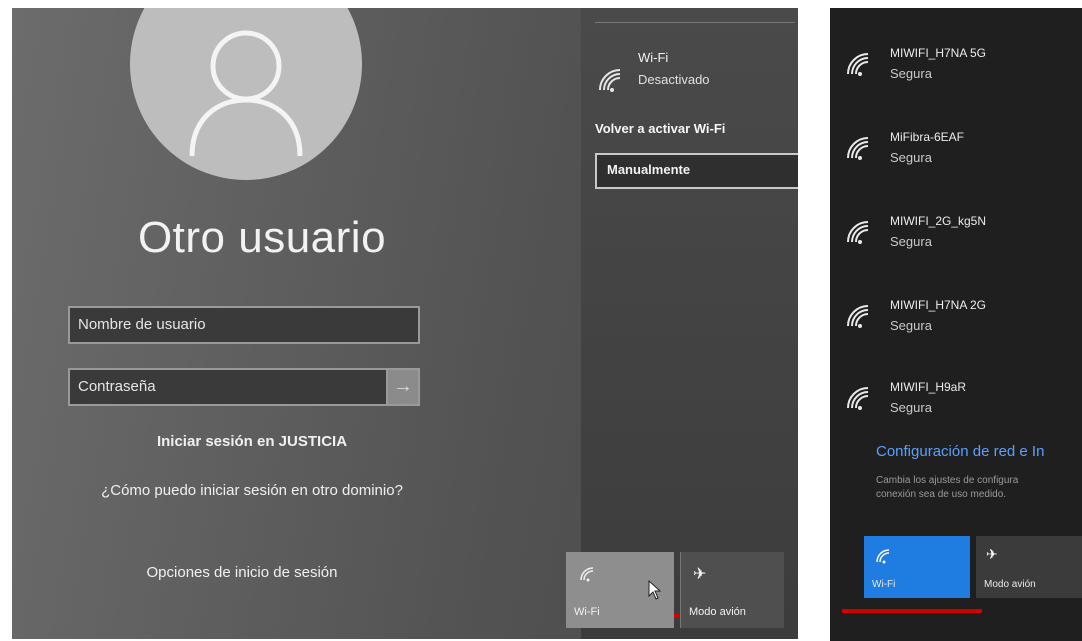 The height and width of the screenshot is (641, 1082). Describe the element at coordinates (674, 79) in the screenshot. I see `wifi-status-state: Desactivado` at that location.